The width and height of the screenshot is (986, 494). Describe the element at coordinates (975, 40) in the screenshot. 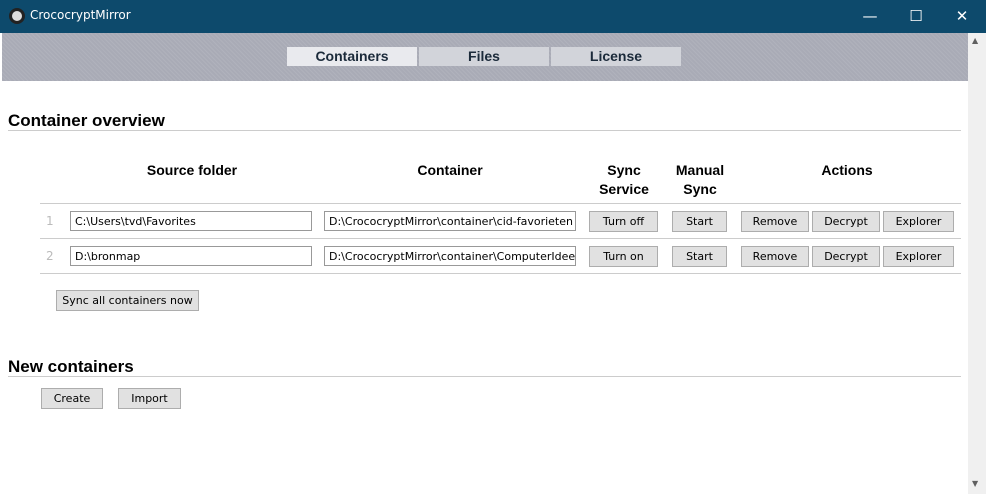

I see `scroll-up-icon: ▲` at that location.